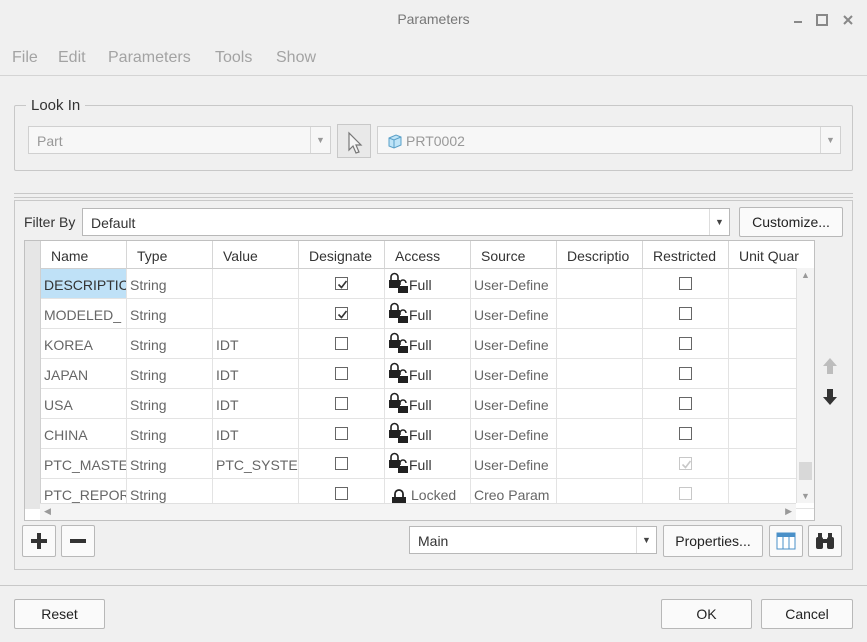 The image size is (867, 642). I want to click on scroll-right-icon: ▶, so click(788, 511).